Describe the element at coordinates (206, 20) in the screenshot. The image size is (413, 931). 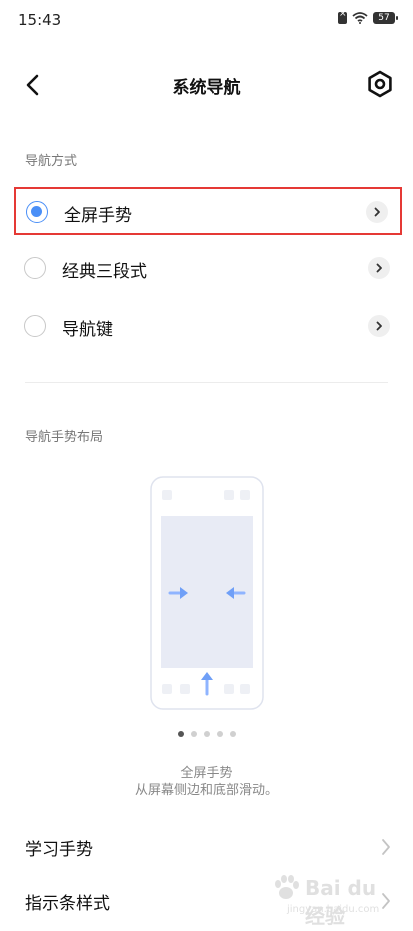
I see `status-bar: 15:43 57` at that location.